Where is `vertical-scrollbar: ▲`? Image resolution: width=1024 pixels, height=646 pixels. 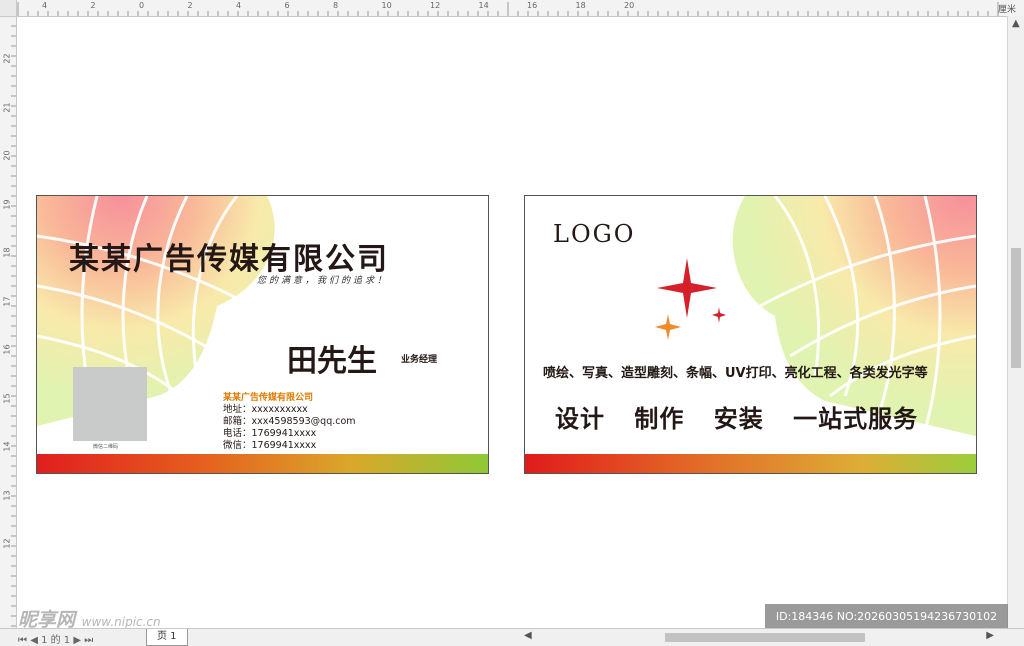 vertical-scrollbar: ▲ is located at coordinates (1015, 322).